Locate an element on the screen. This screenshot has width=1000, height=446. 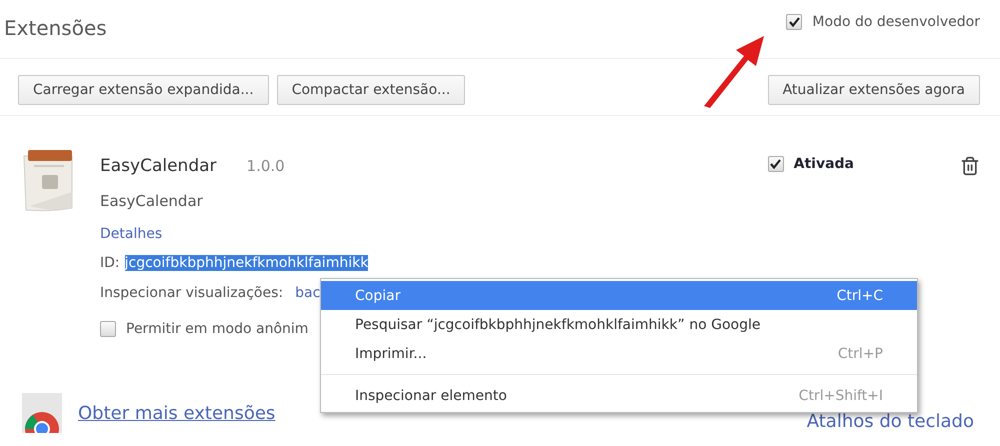
details-link: Detalhes is located at coordinates (131, 234).